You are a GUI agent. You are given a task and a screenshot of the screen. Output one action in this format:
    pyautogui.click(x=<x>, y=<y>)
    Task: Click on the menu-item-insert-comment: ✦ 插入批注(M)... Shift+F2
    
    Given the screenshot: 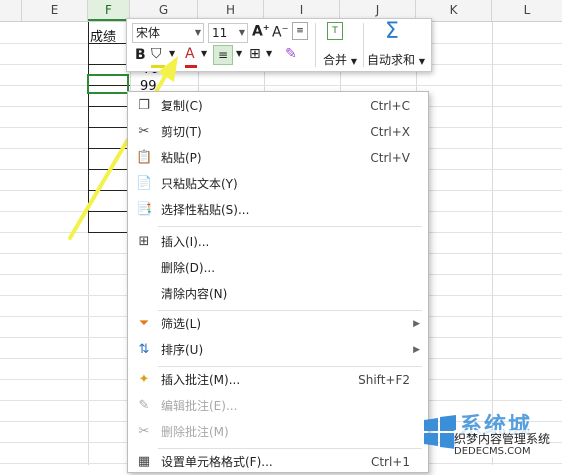 What is the action you would take?
    pyautogui.click(x=278, y=380)
    